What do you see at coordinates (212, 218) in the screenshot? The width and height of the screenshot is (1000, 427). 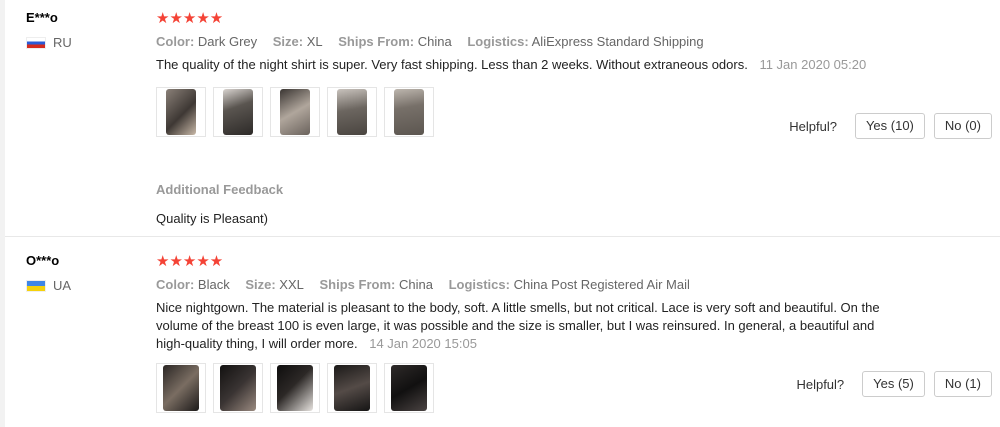 I see `additional-feedback-text: Quality is Pleasant)` at bounding box center [212, 218].